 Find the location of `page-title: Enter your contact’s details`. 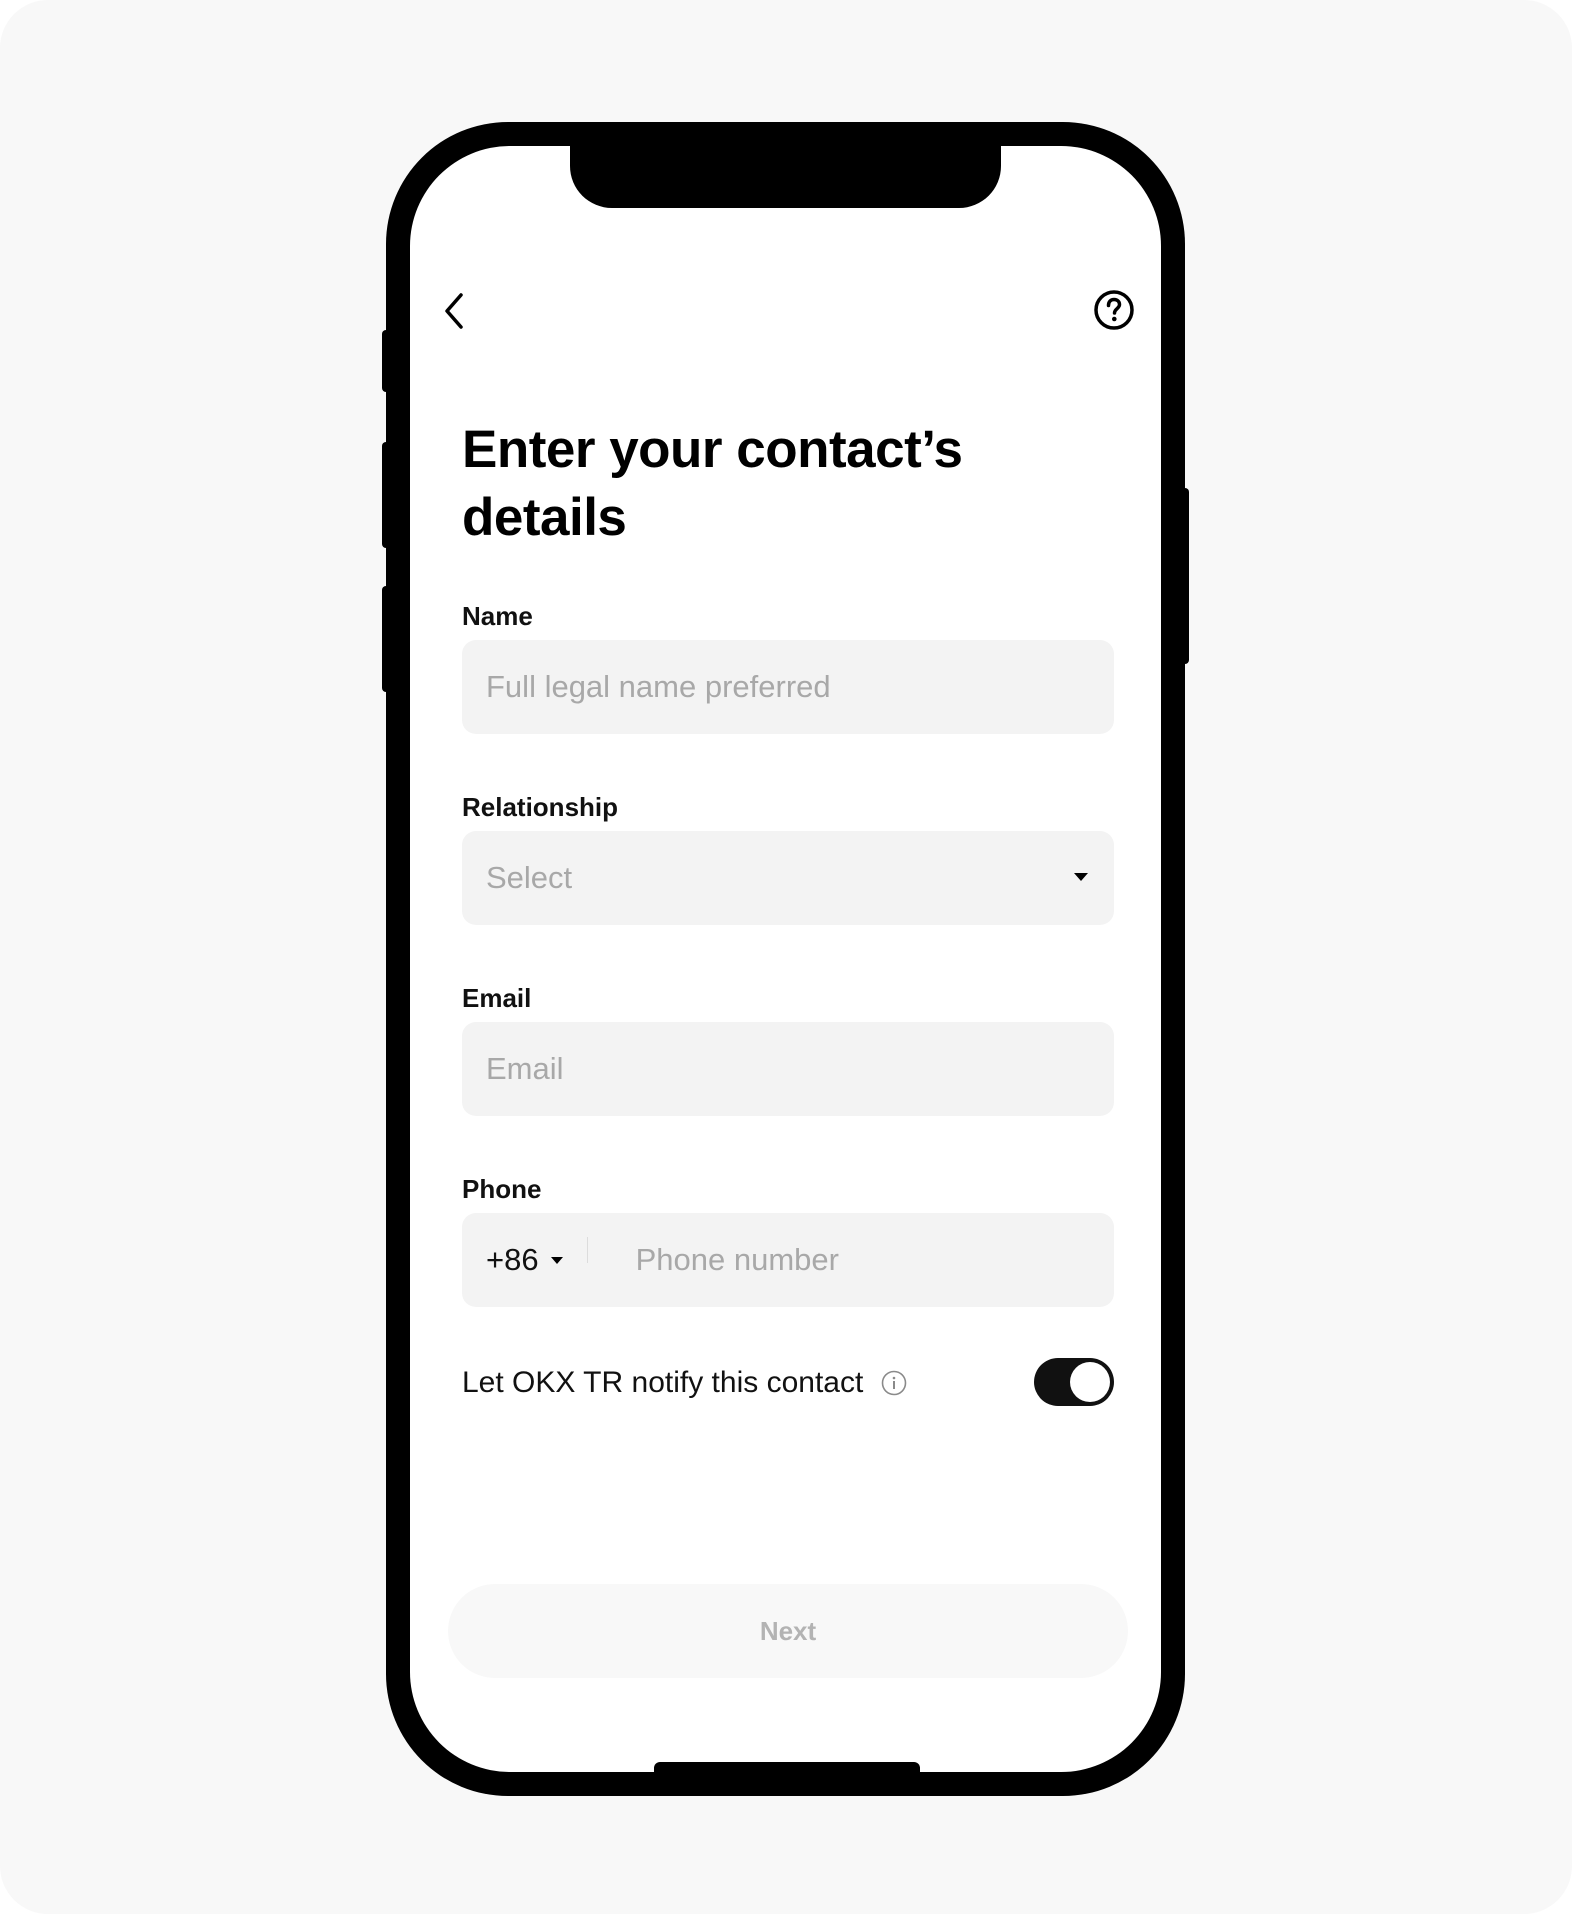

page-title: Enter your contact’s details is located at coordinates (712, 483).